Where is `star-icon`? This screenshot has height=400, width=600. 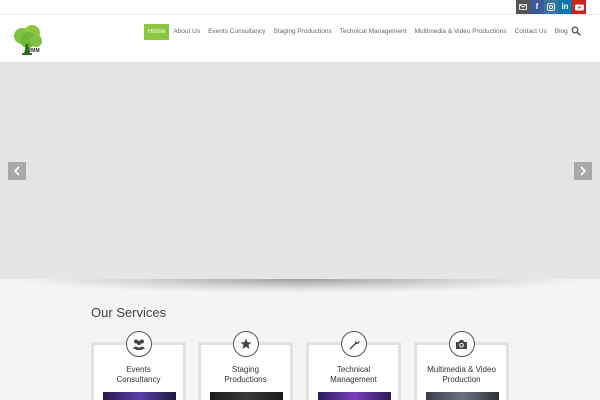 star-icon is located at coordinates (245, 344).